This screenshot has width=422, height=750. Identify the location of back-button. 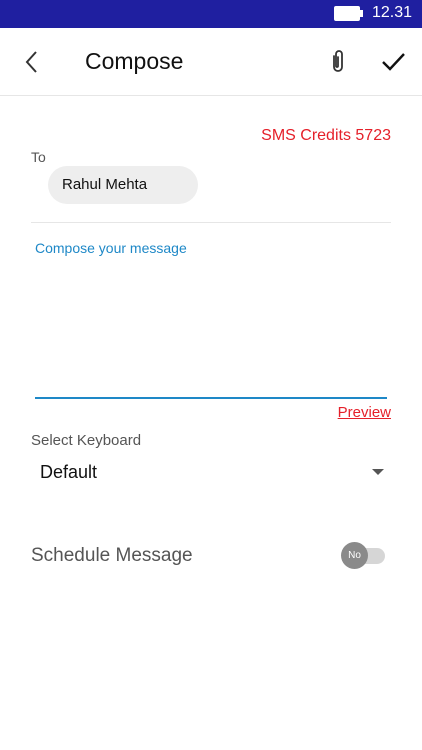
(32, 62).